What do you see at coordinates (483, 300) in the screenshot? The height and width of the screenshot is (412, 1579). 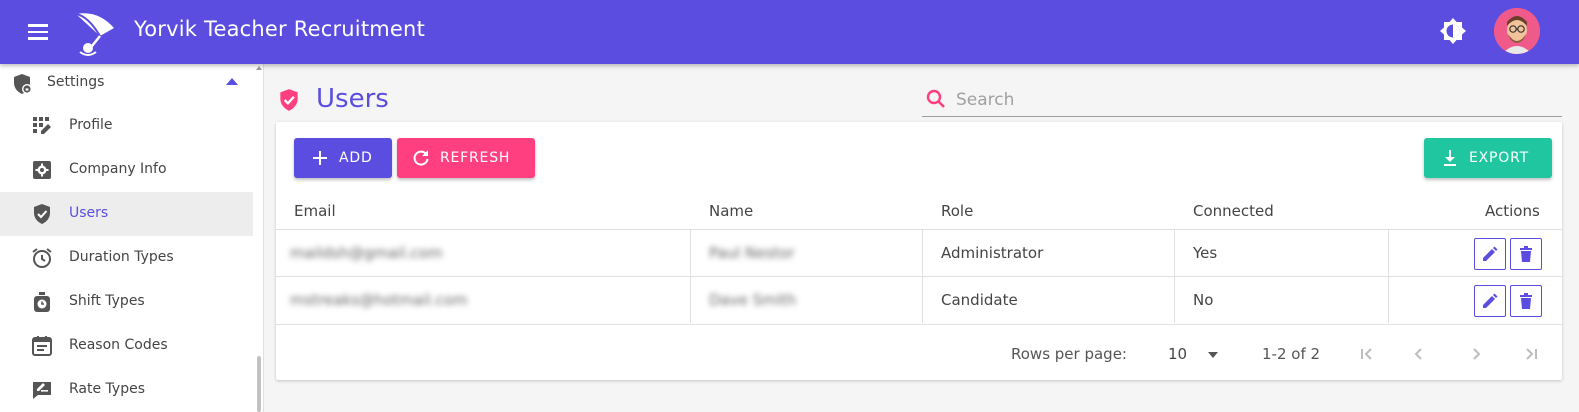 I see `email-cell: mstreaks@hotmail.com` at bounding box center [483, 300].